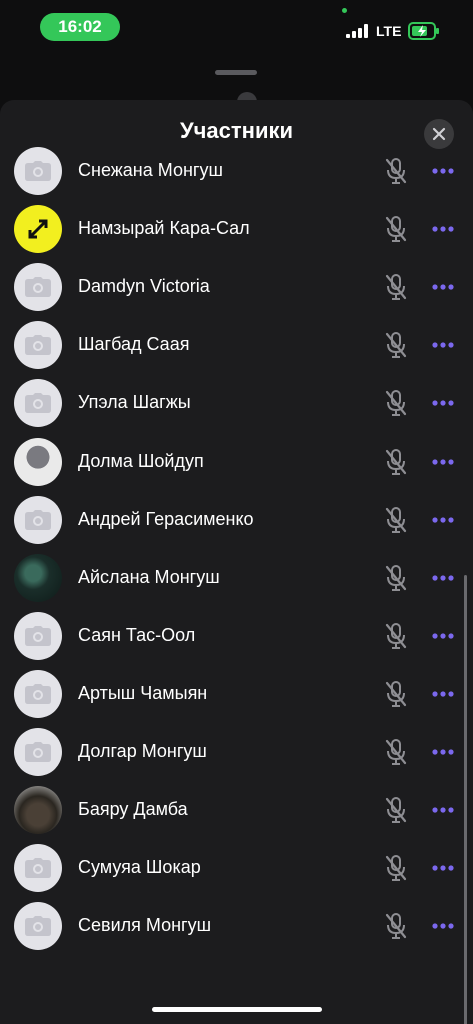  I want to click on participant-row: Снежана Монгуш, so click(236, 171).